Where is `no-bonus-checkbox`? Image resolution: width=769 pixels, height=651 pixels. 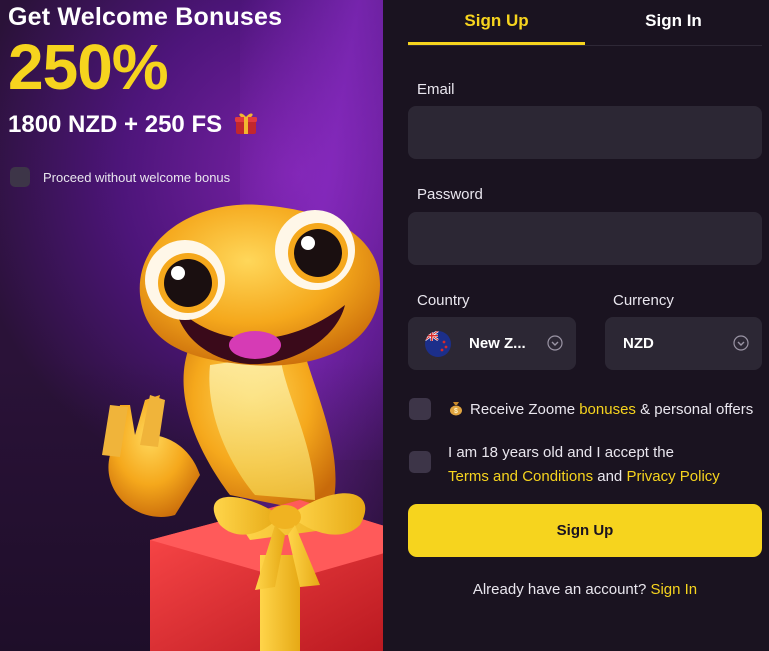
no-bonus-checkbox is located at coordinates (20, 177).